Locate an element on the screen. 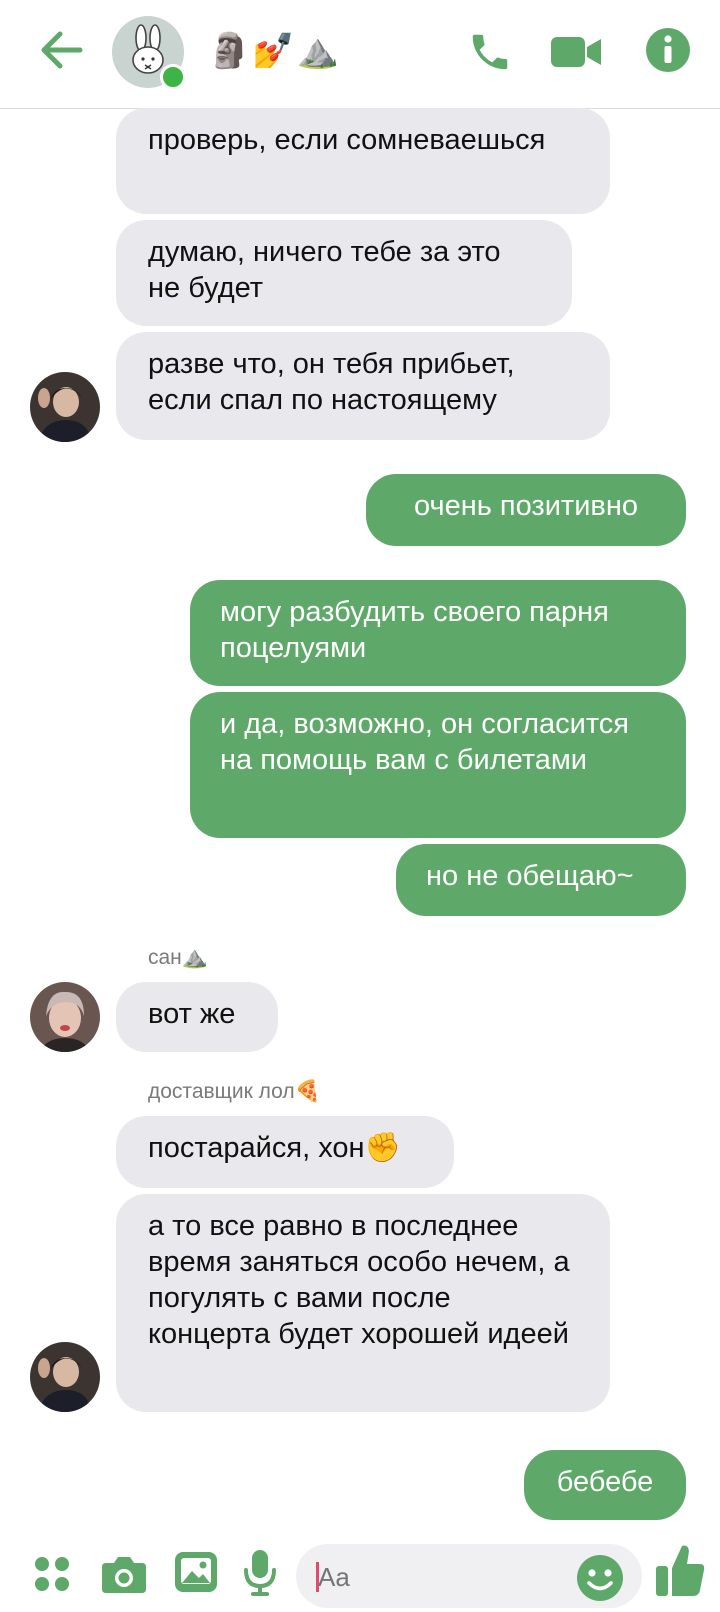 The image size is (720, 1612). incoming-message: думаю, ничего тебе за это не будет is located at coordinates (344, 273).